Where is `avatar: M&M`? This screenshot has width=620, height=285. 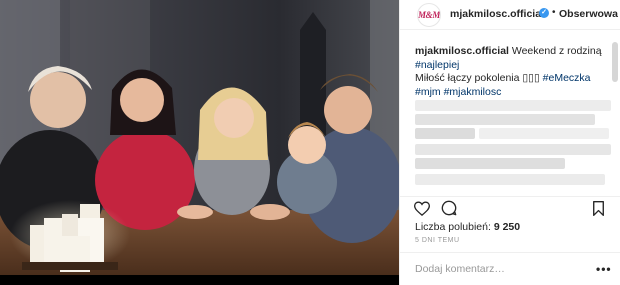 avatar: M&M is located at coordinates (429, 15).